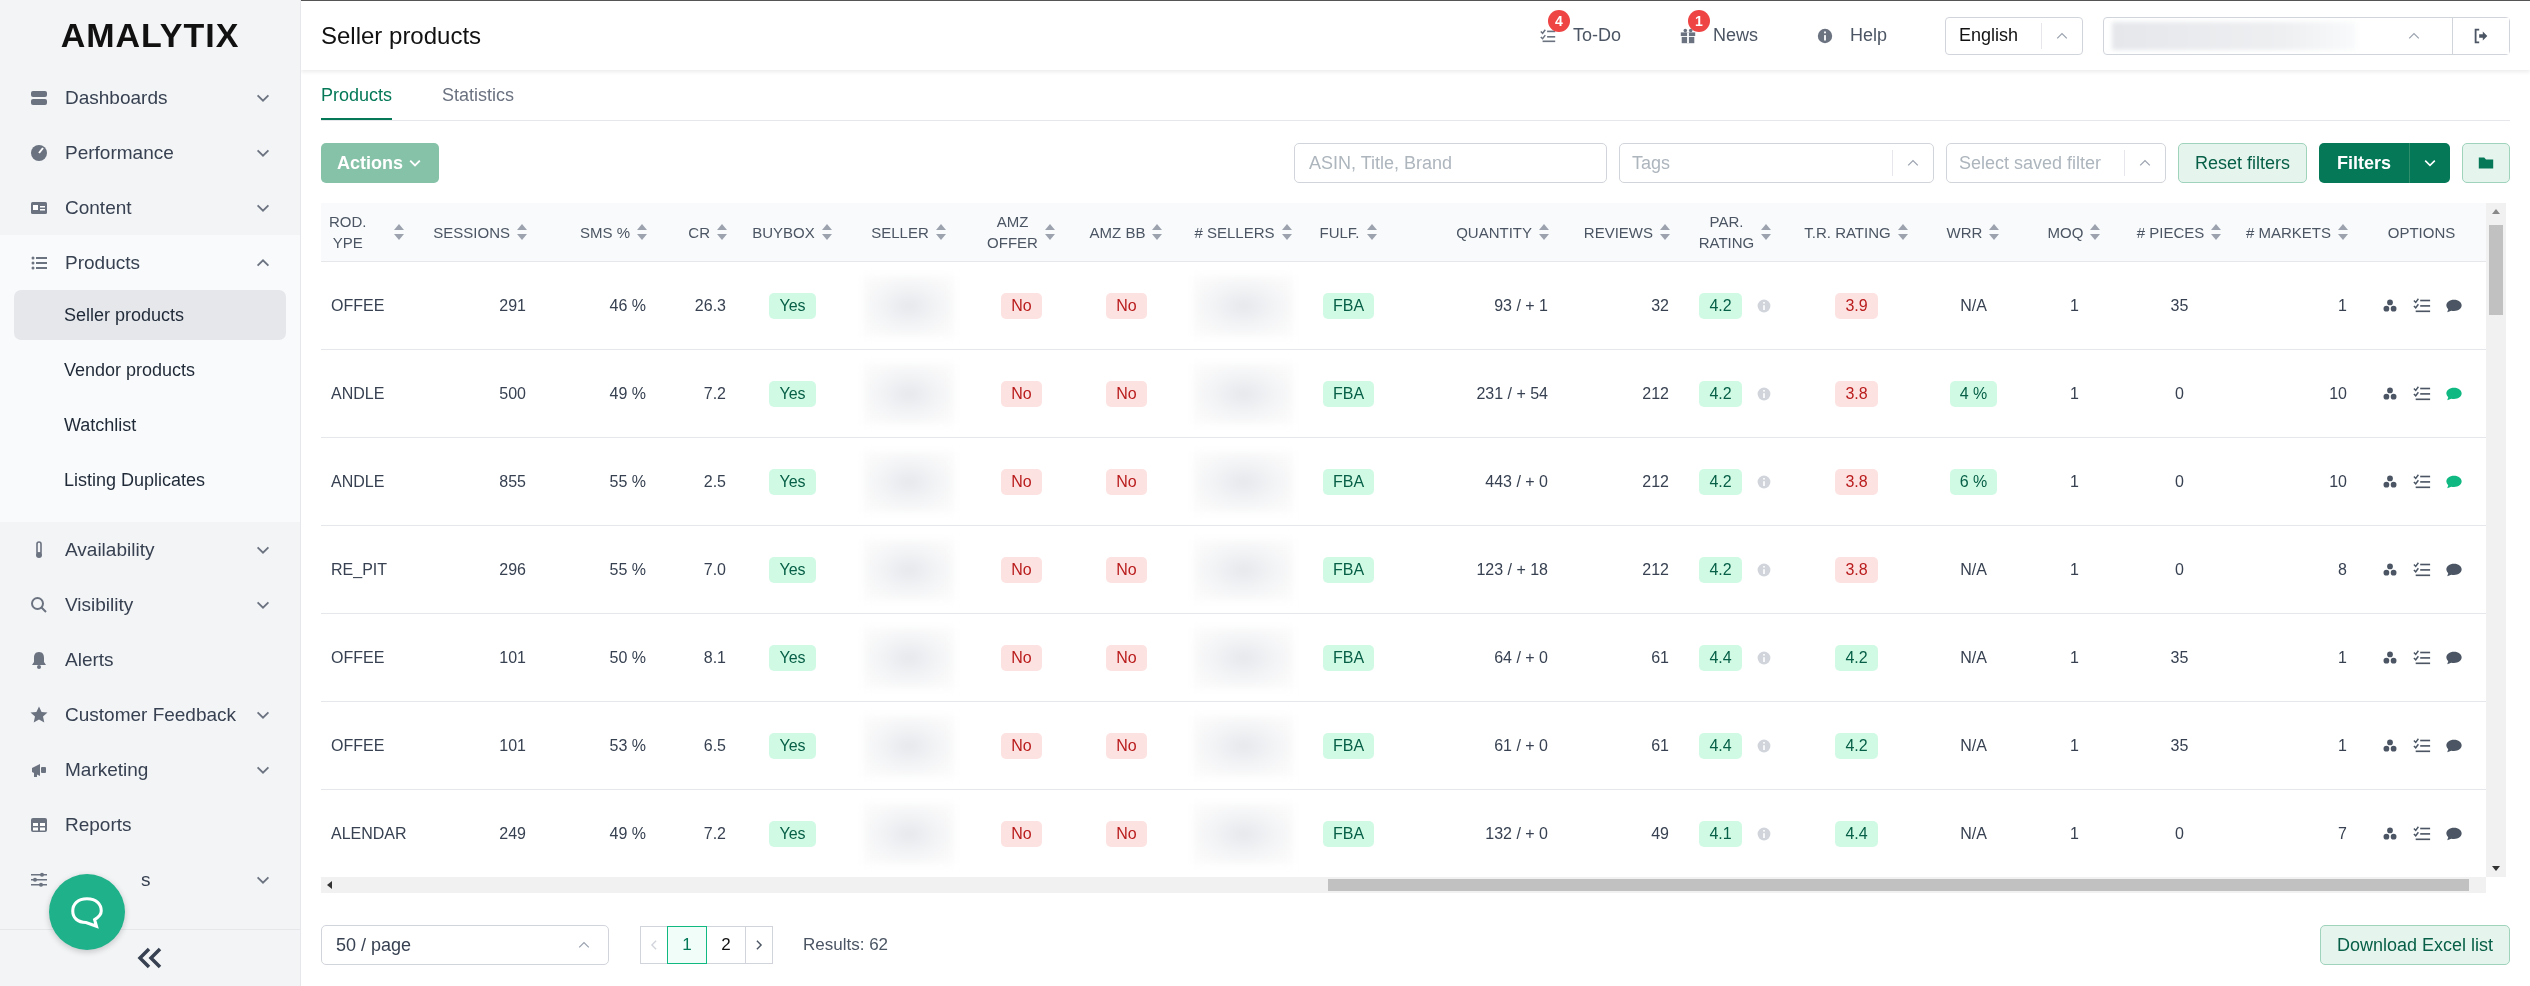  I want to click on notification-badge: 4, so click(1558, 21).